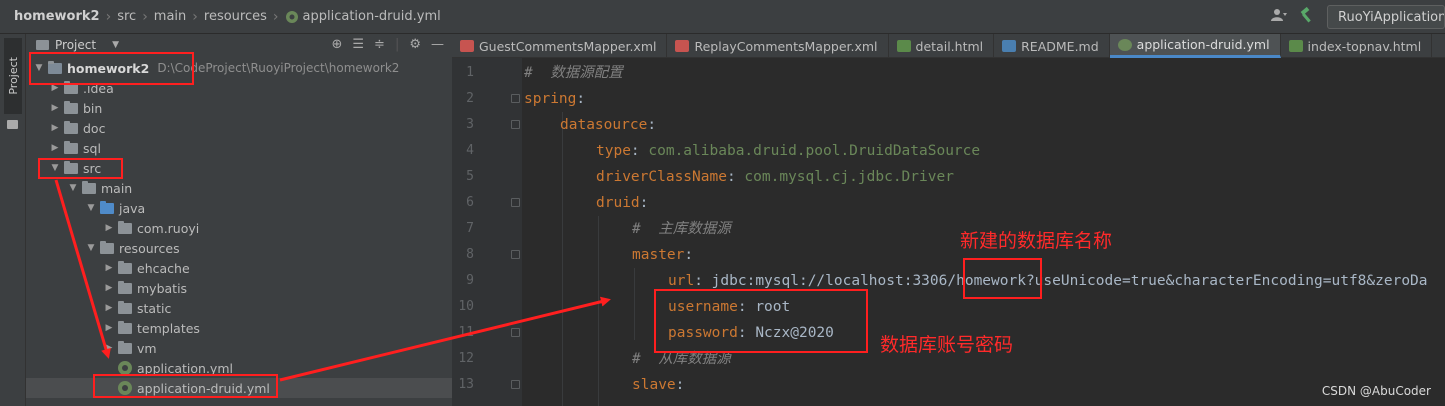  Describe the element at coordinates (1036, 241) in the screenshot. I see `annotation-db-name: 新建的数据库名称` at that location.